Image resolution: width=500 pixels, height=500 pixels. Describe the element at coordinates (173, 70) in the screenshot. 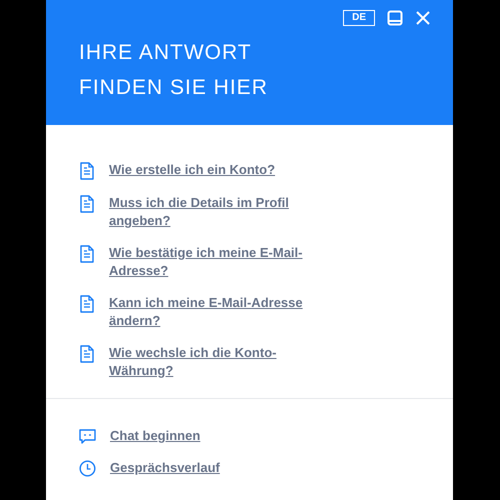

I see `panel-title: IHRE ANTWORT FINDEN SIE HIER` at that location.